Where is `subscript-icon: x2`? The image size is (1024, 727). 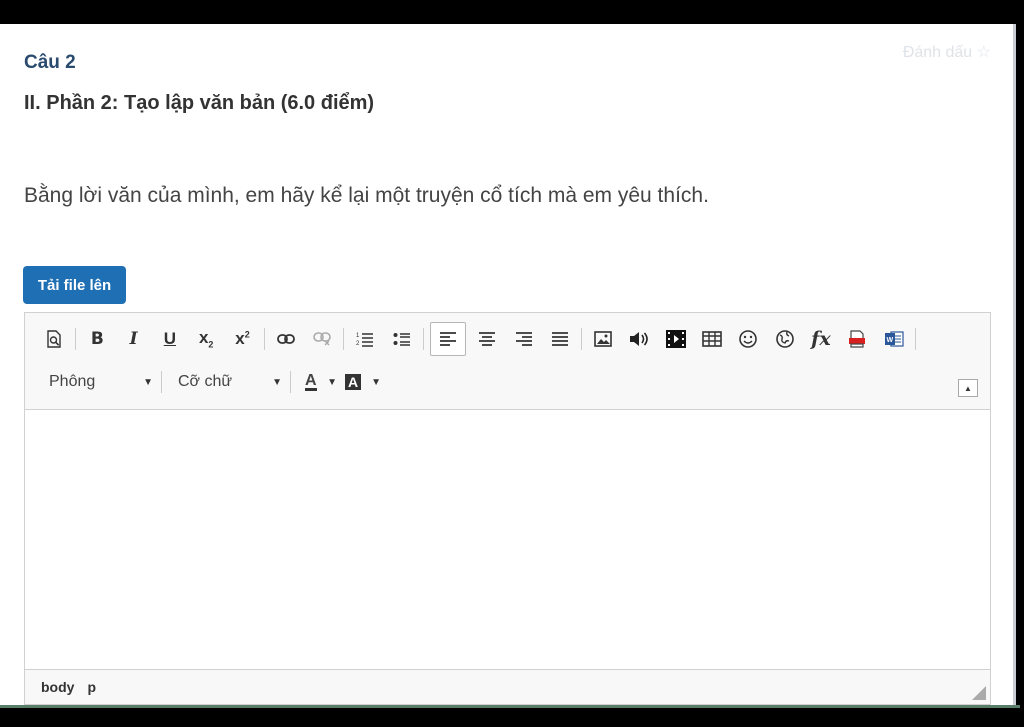 subscript-icon: x2 is located at coordinates (206, 339).